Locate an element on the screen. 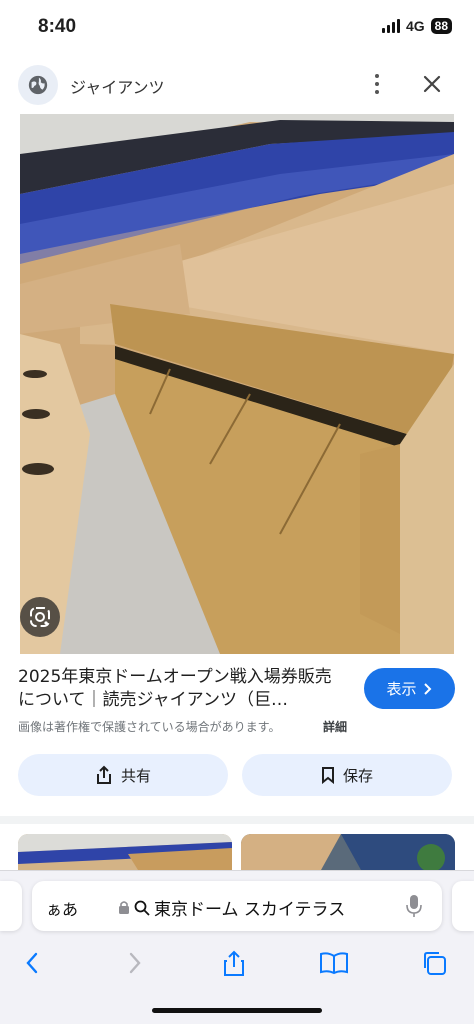 The width and height of the screenshot is (474, 1024). section-divider is located at coordinates (237, 820).